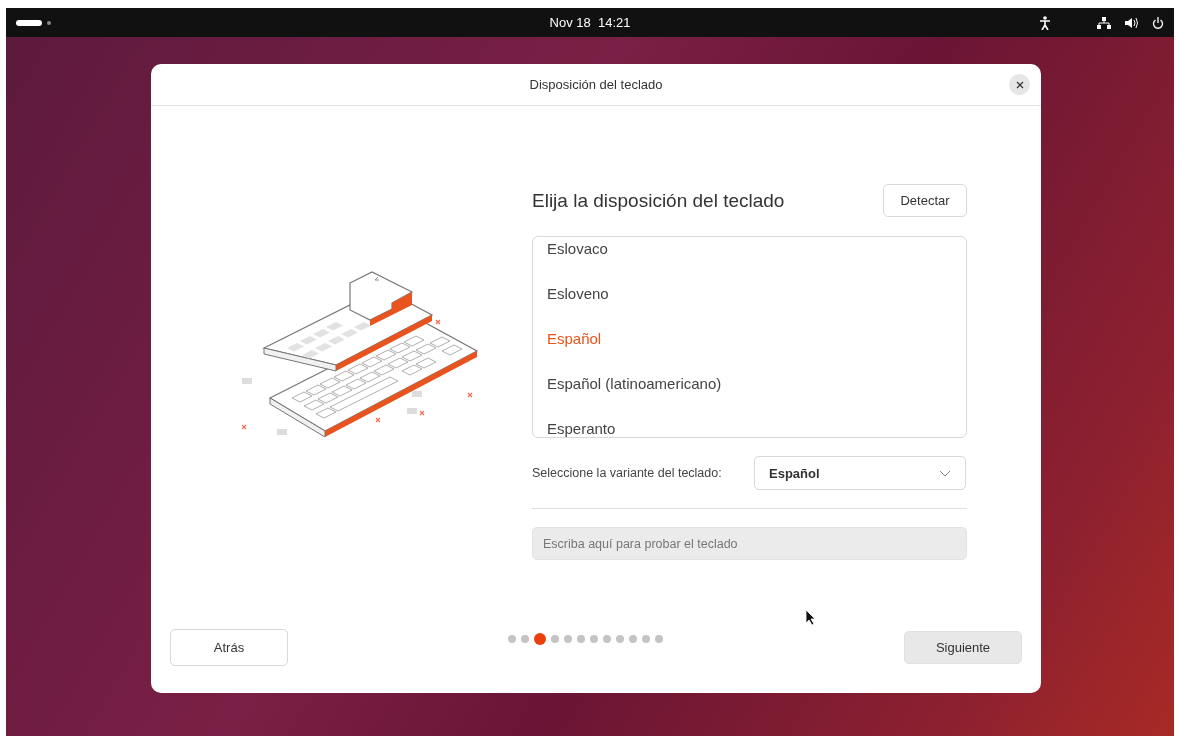 Image resolution: width=1180 pixels, height=742 pixels. What do you see at coordinates (1104, 22) in the screenshot?
I see `network-icon` at bounding box center [1104, 22].